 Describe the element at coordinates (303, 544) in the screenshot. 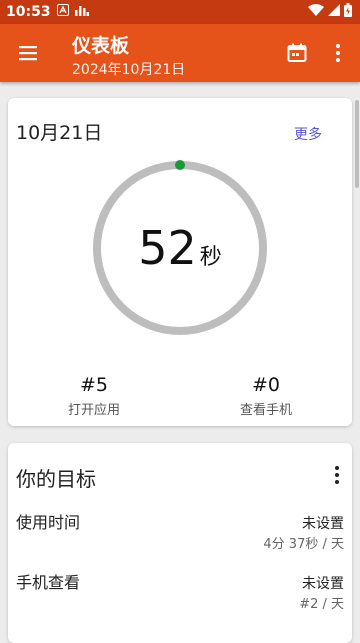

I see `goal-usage-time-detail: 4分 37秒 / 天` at that location.